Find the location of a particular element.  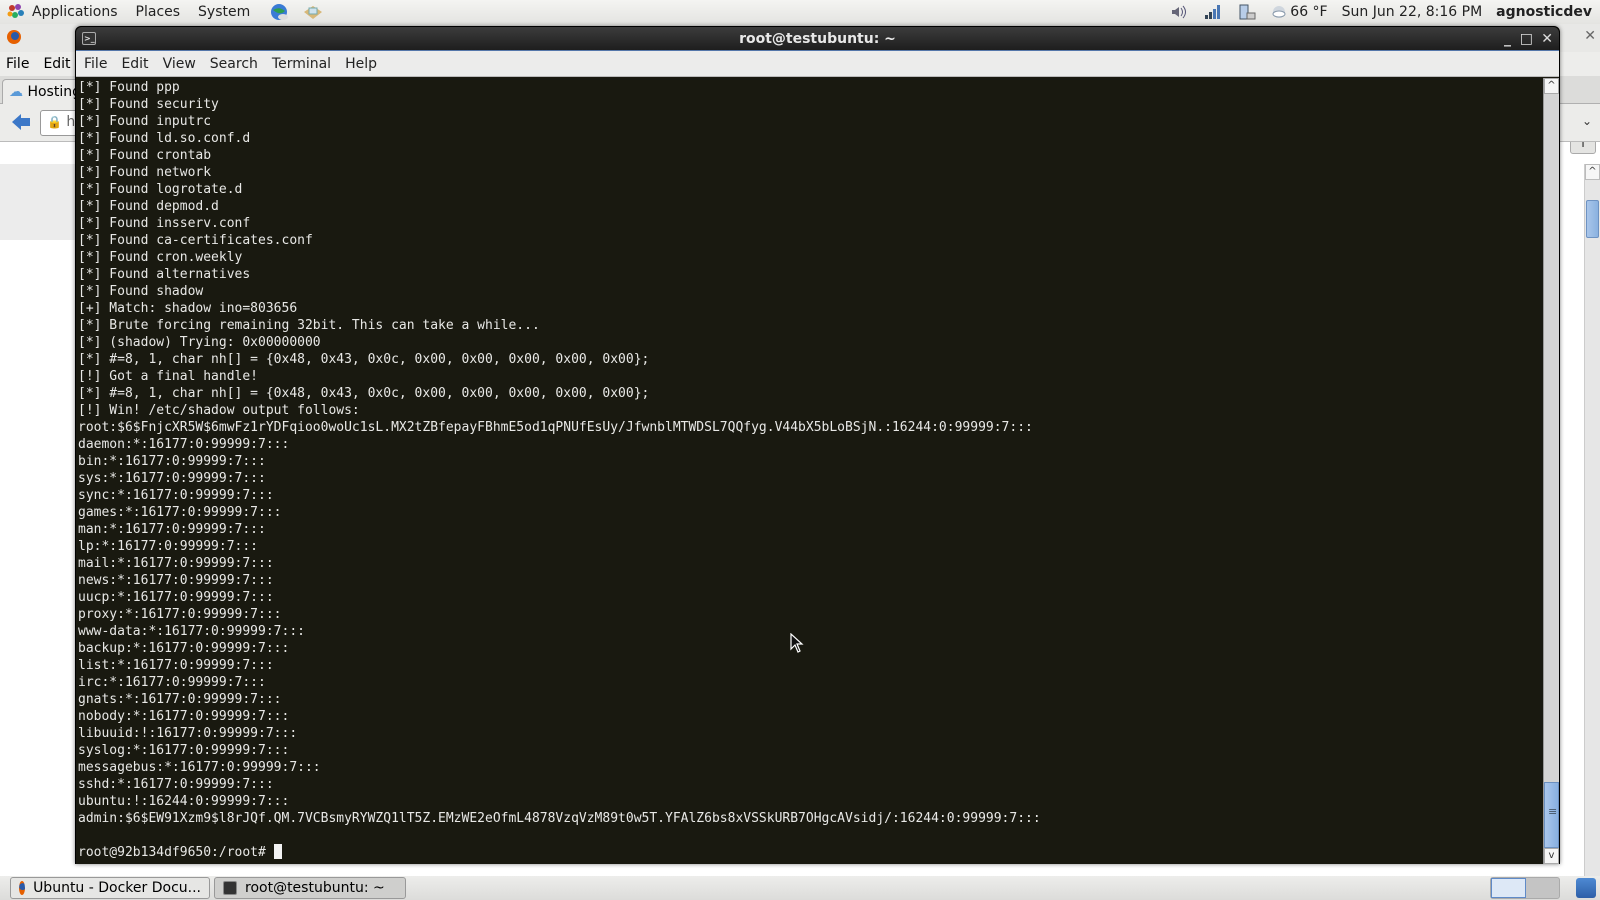

terminal-line: backup:*:16177:0:99999:7::: is located at coordinates (184, 648).